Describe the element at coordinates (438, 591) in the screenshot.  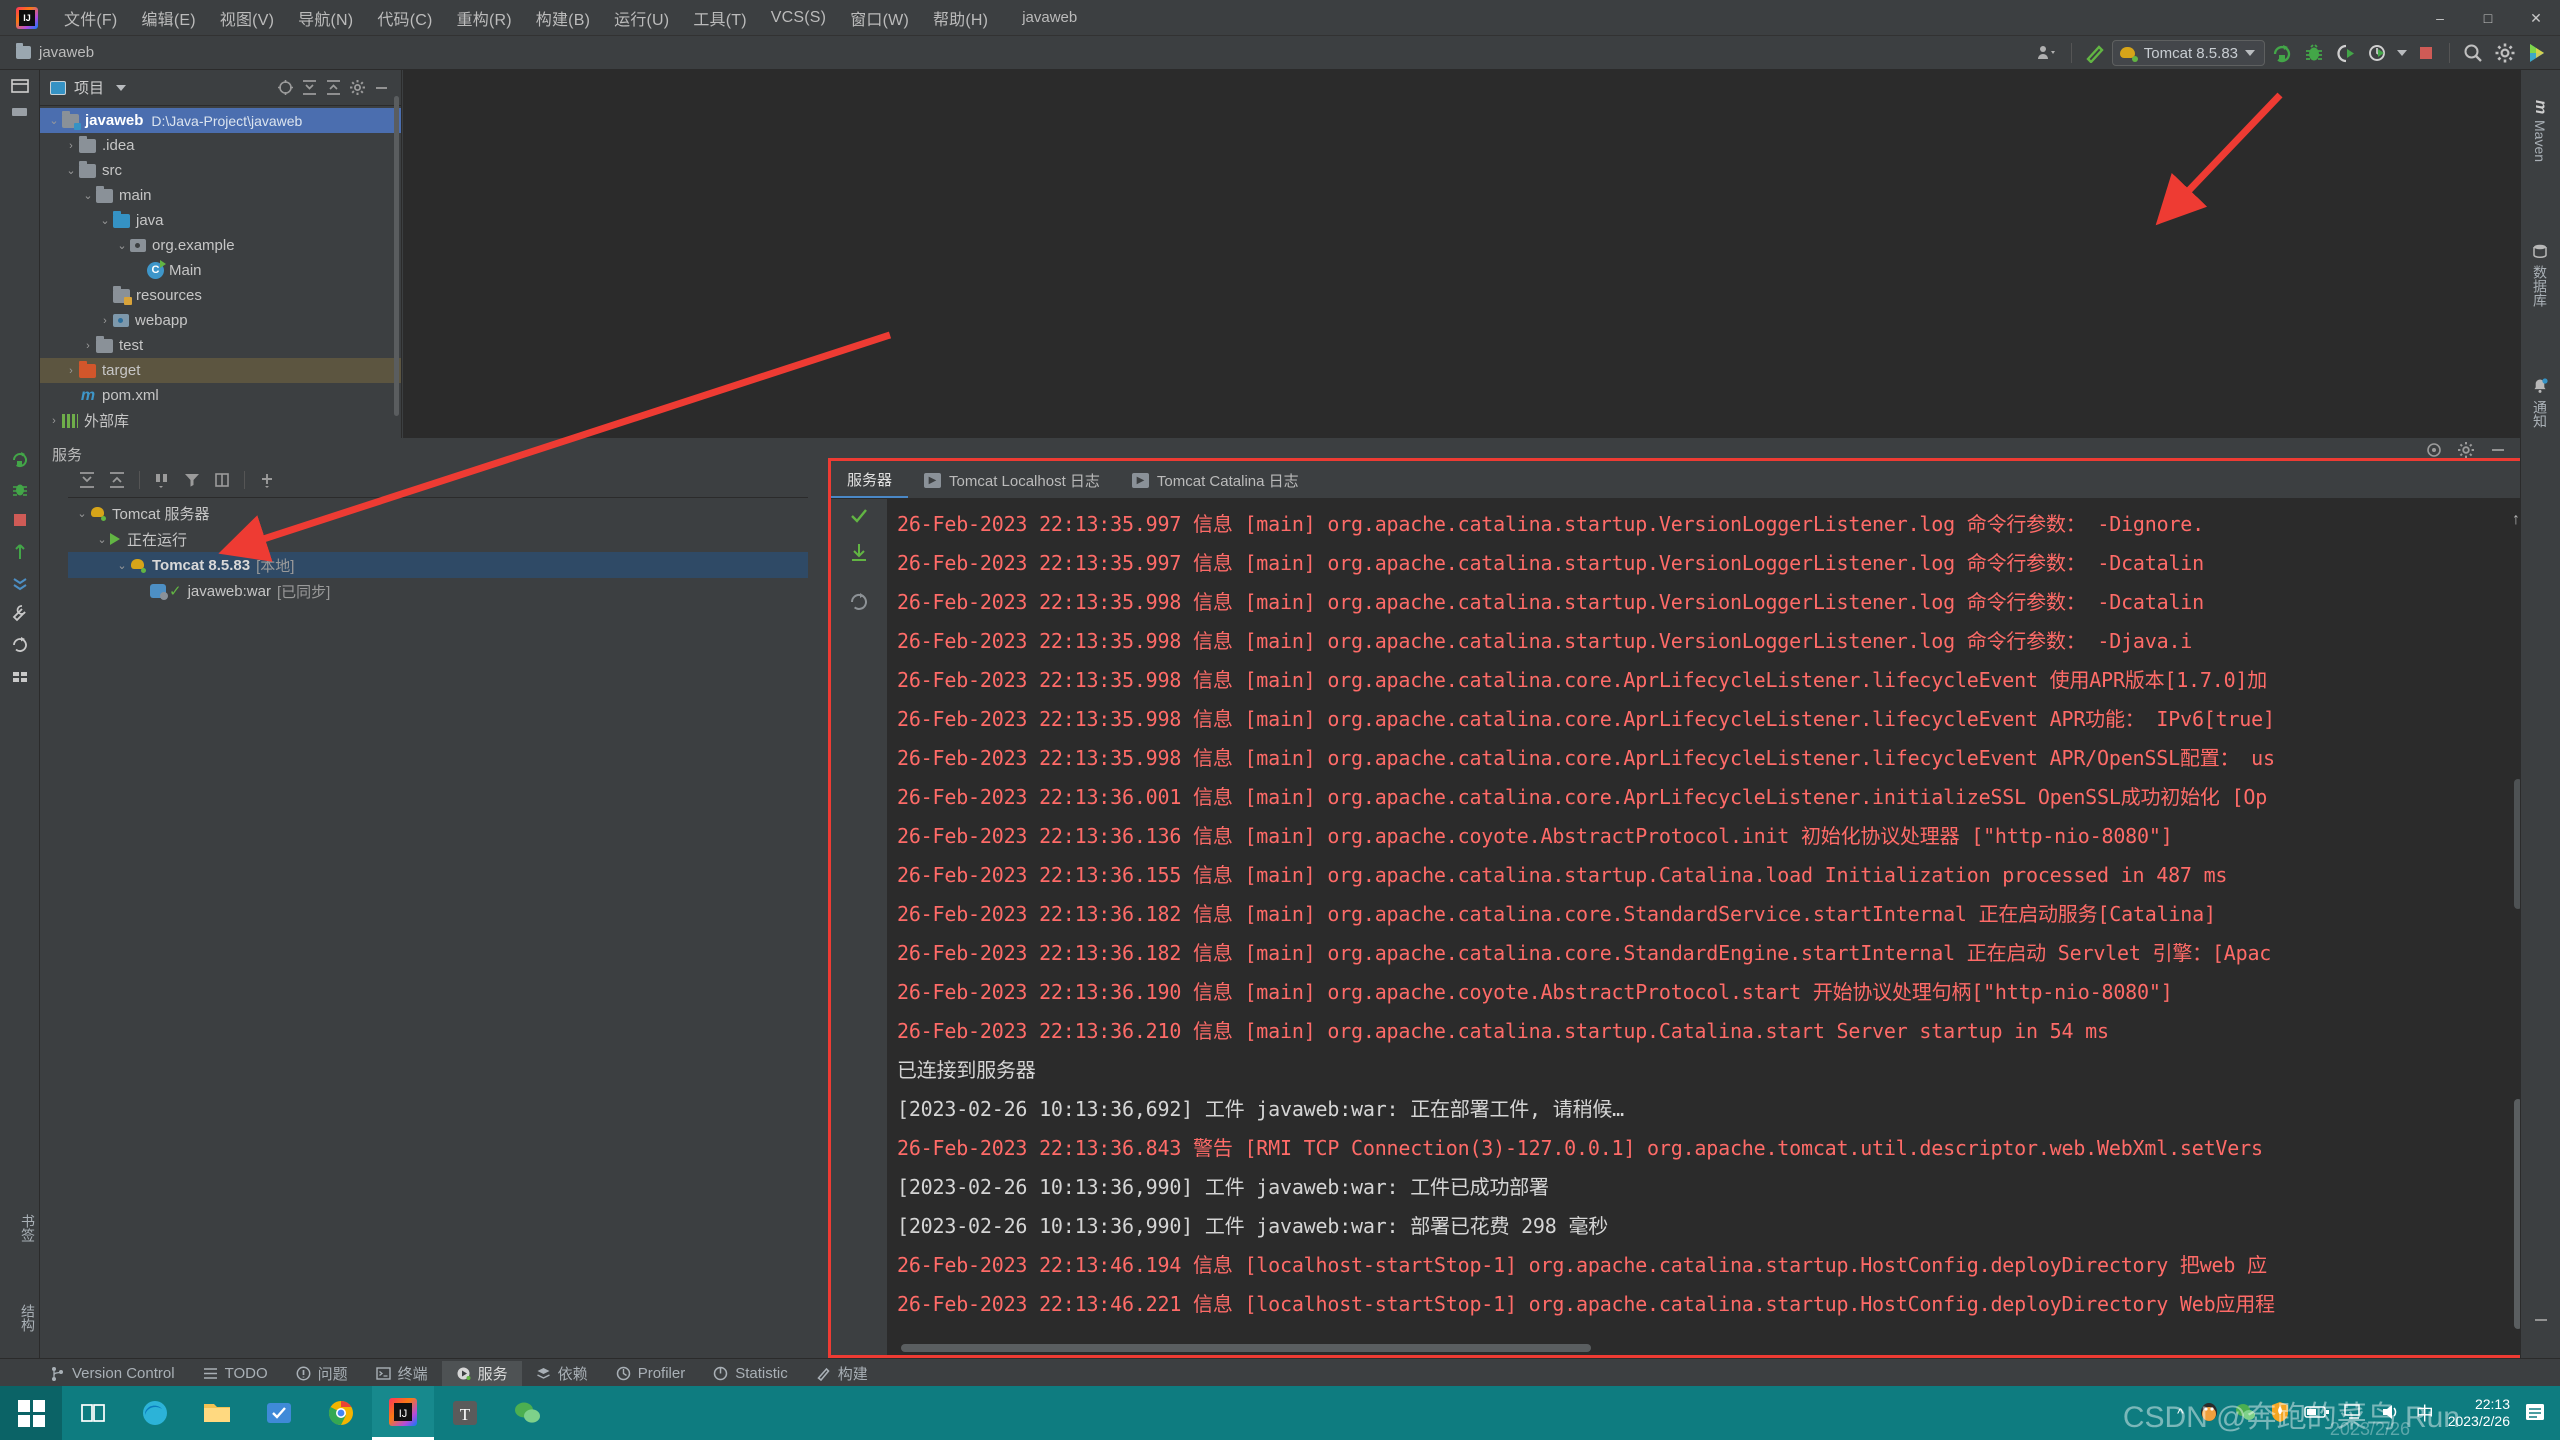
I see `services-tree-row: ✓ javaweb:war [已同步]` at that location.